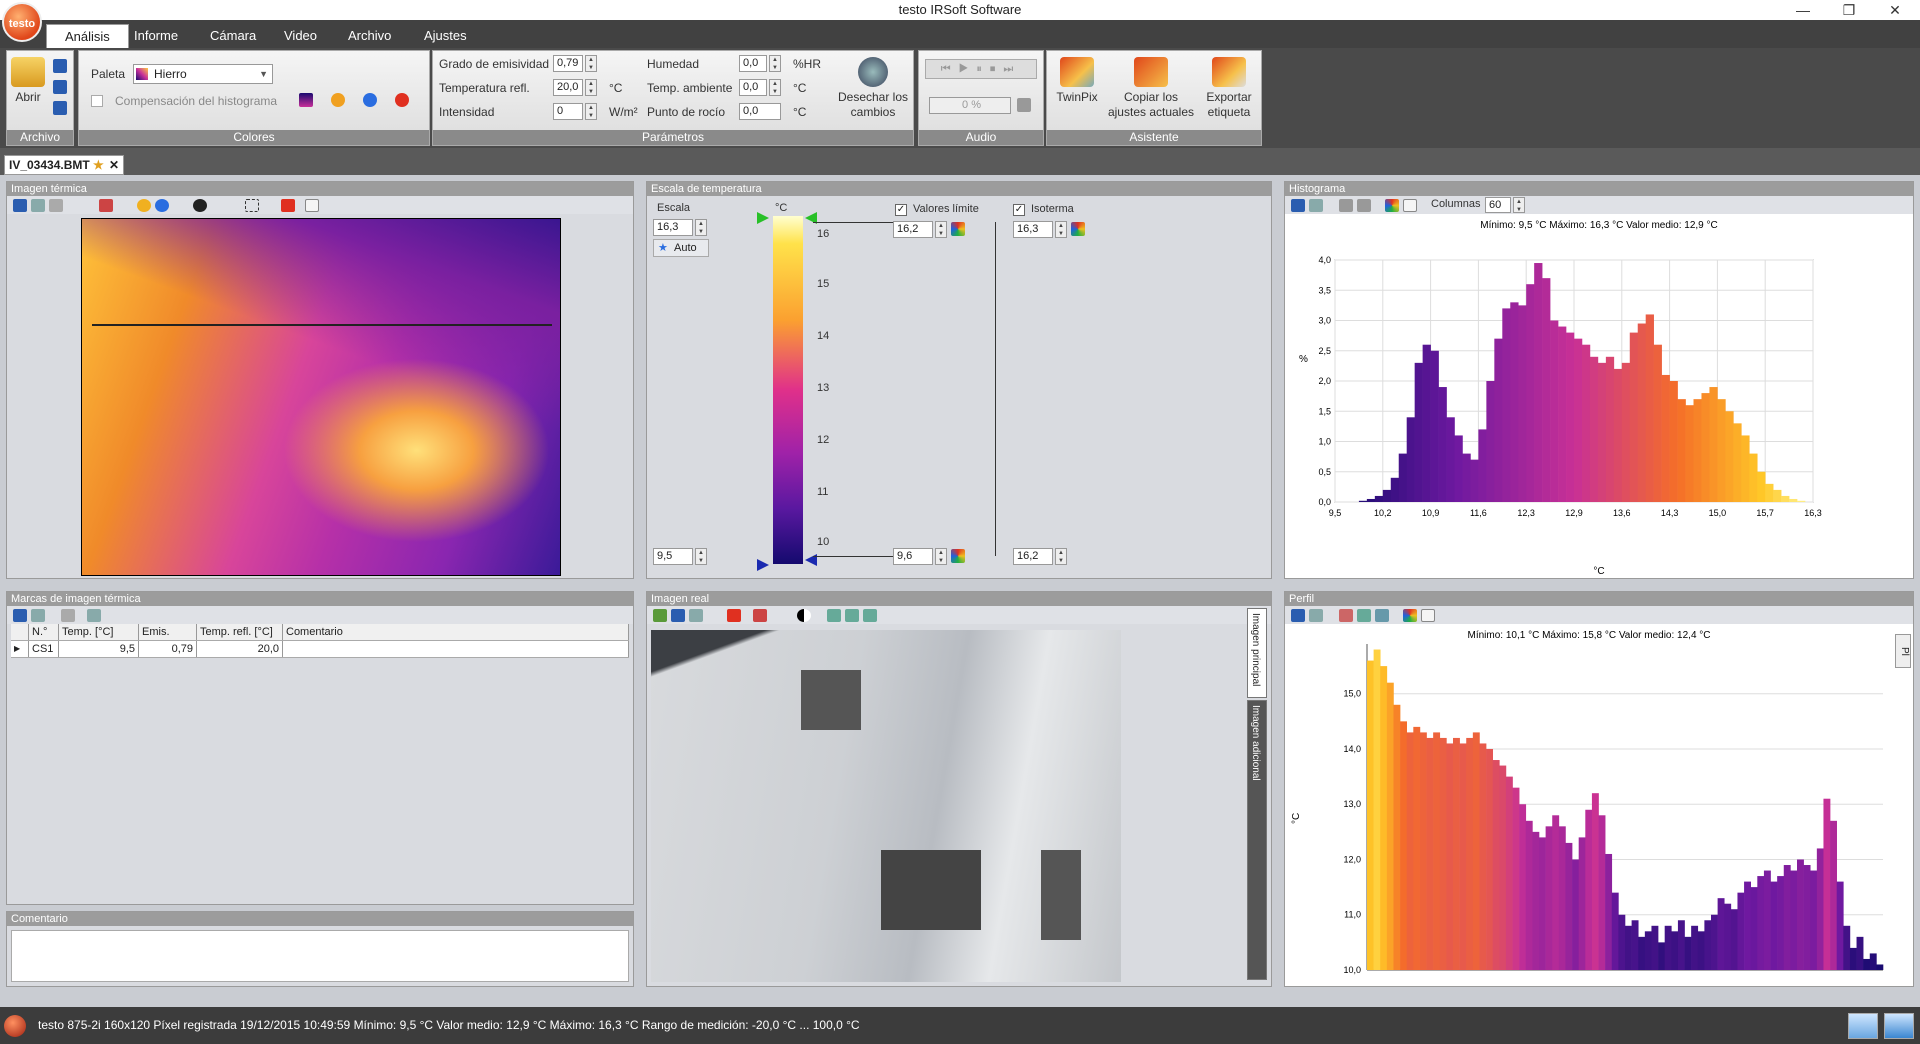  Describe the element at coordinates (873, 88) in the screenshot. I see `discard-changes-button: Desechar los cambios` at that location.